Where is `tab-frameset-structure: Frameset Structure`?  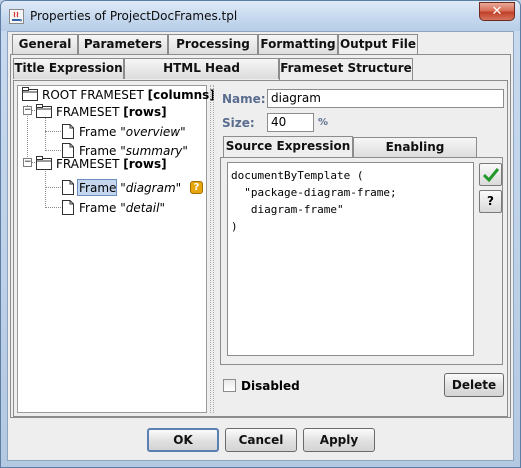 tab-frameset-structure: Frameset Structure is located at coordinates (346, 69).